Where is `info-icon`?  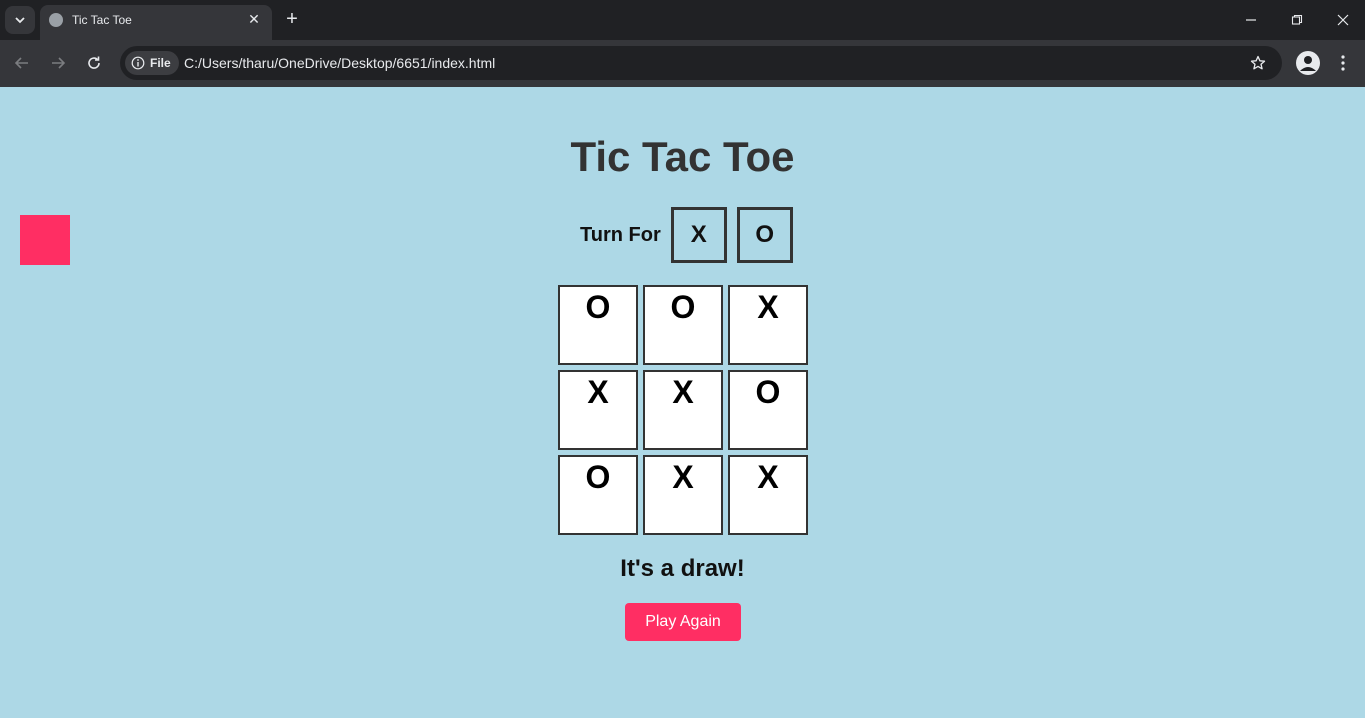
info-icon is located at coordinates (138, 63).